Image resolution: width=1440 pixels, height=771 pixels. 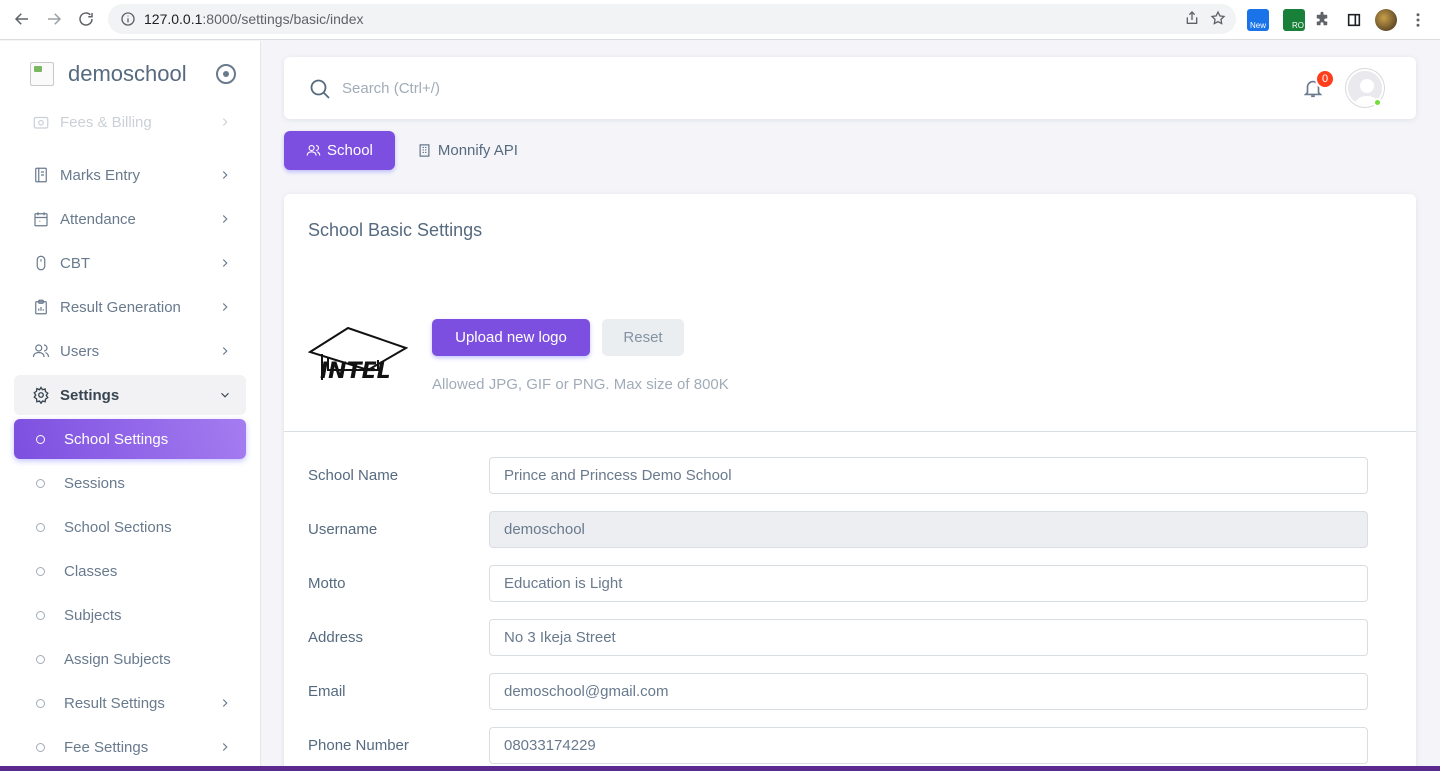 I want to click on sidebar-subitem-label: Result Settings, so click(x=114, y=703).